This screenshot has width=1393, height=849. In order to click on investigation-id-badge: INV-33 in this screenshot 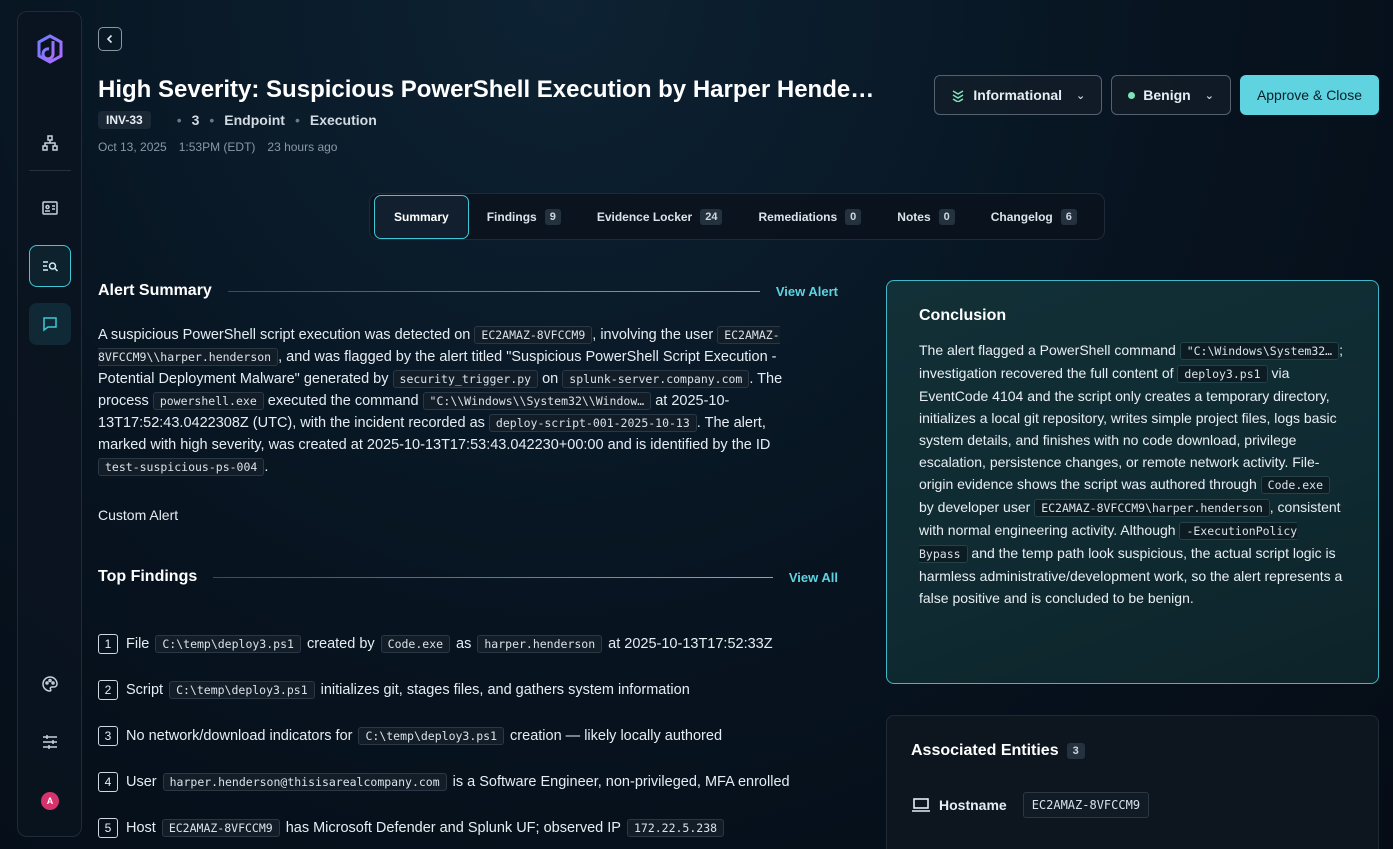, I will do `click(124, 120)`.